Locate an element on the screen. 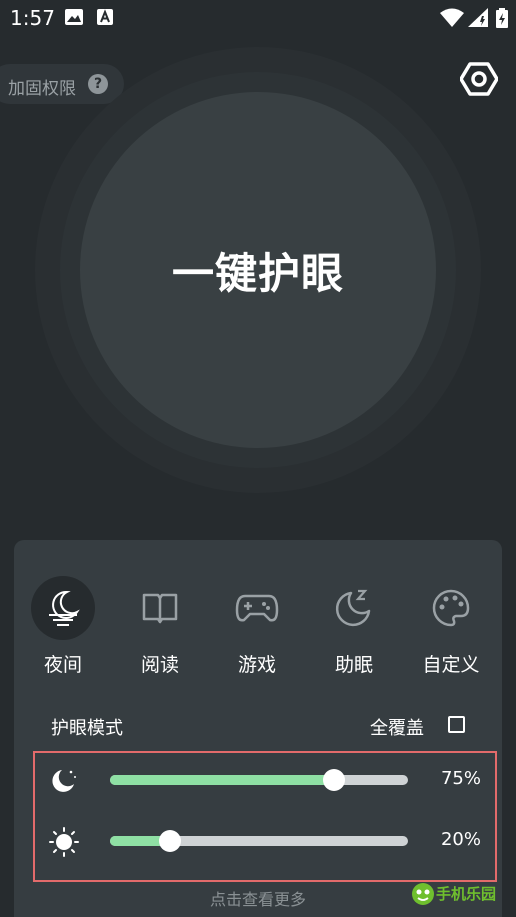  permission-label: 加固权限 is located at coordinates (42, 89).